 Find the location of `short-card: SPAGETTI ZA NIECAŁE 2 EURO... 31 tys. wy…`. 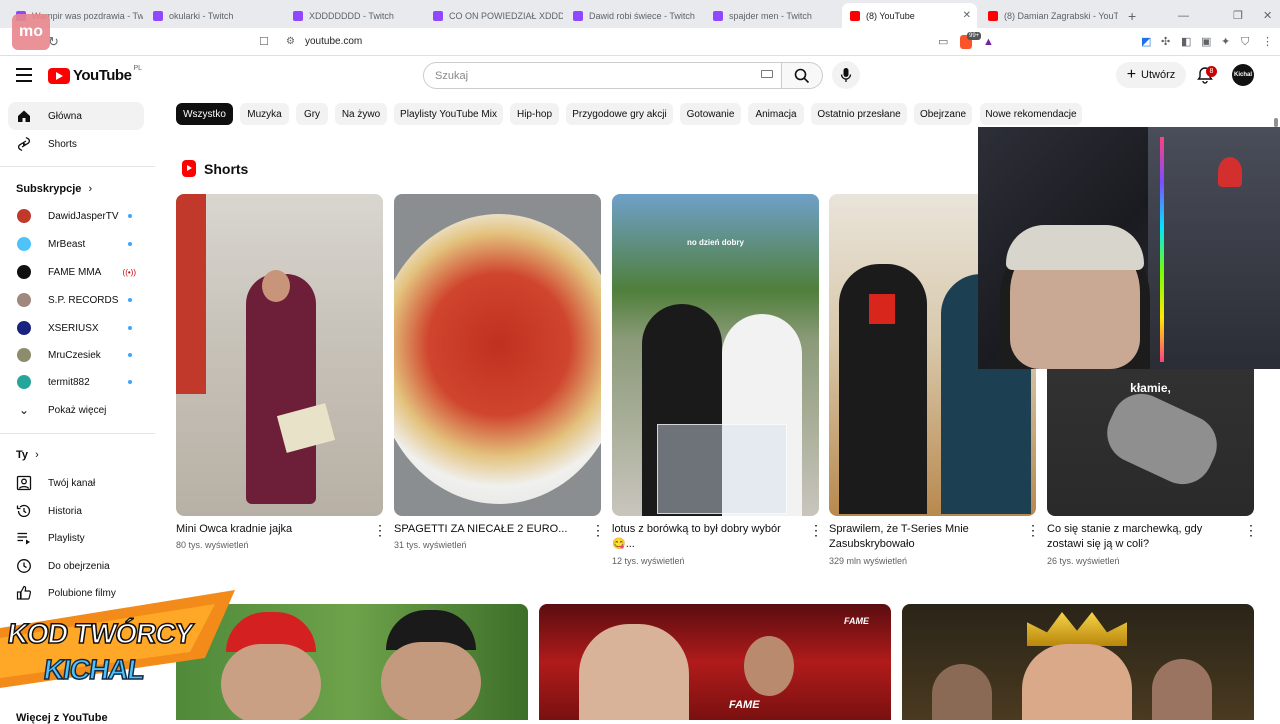

short-card: SPAGETTI ZA NIECAŁE 2 EURO... 31 tys. wy… is located at coordinates (499, 372).